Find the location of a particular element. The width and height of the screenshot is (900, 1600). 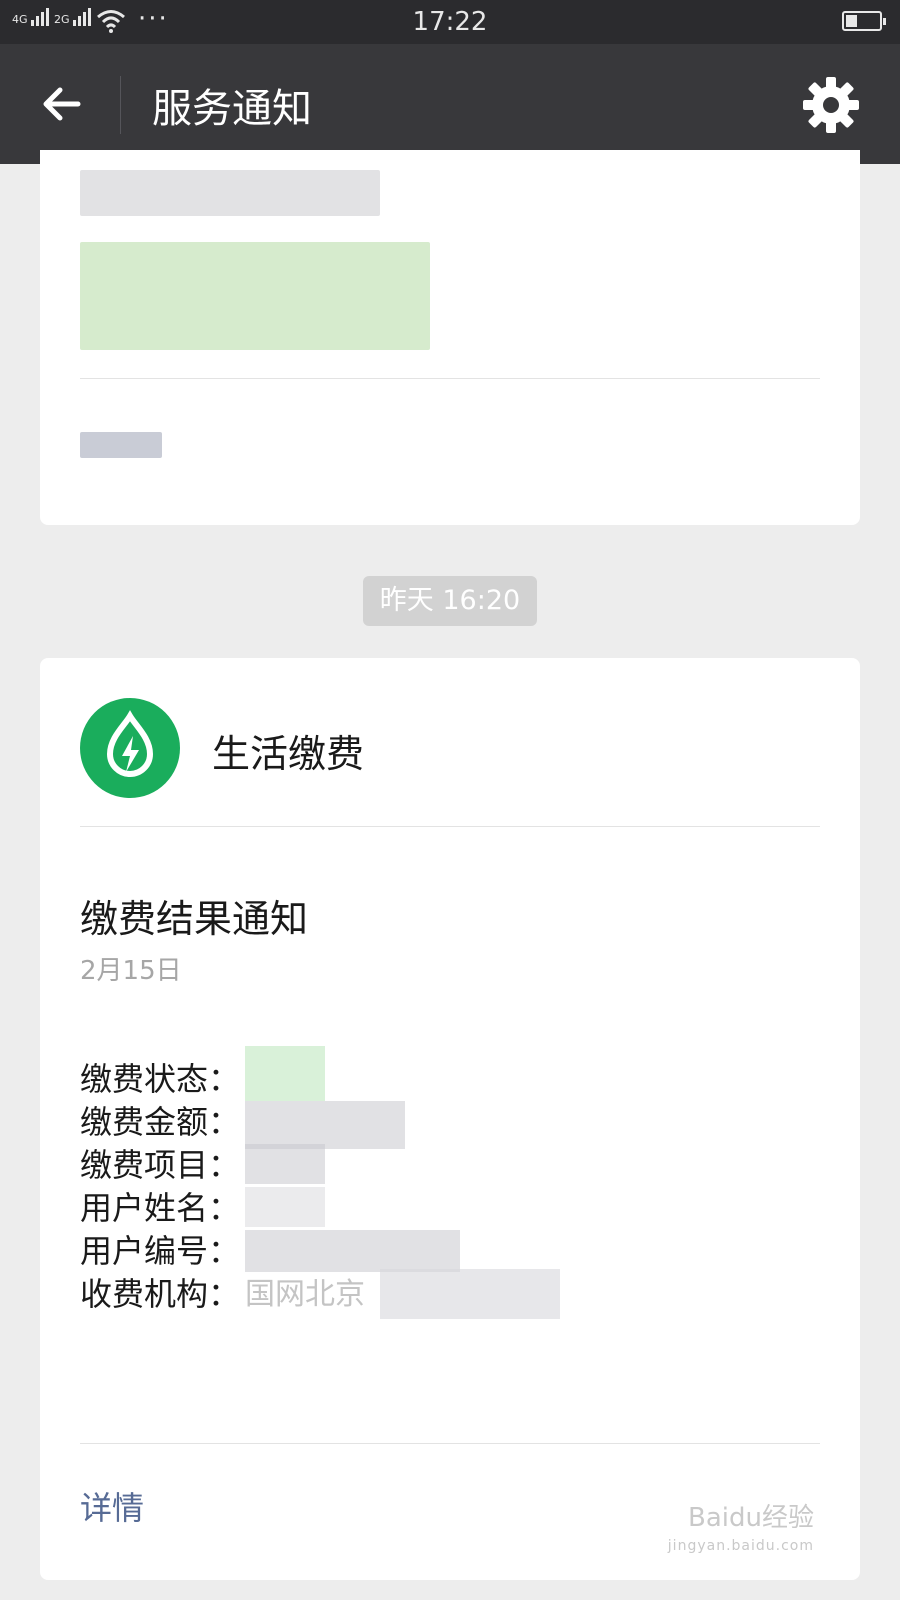

nav-divider is located at coordinates (120, 105).